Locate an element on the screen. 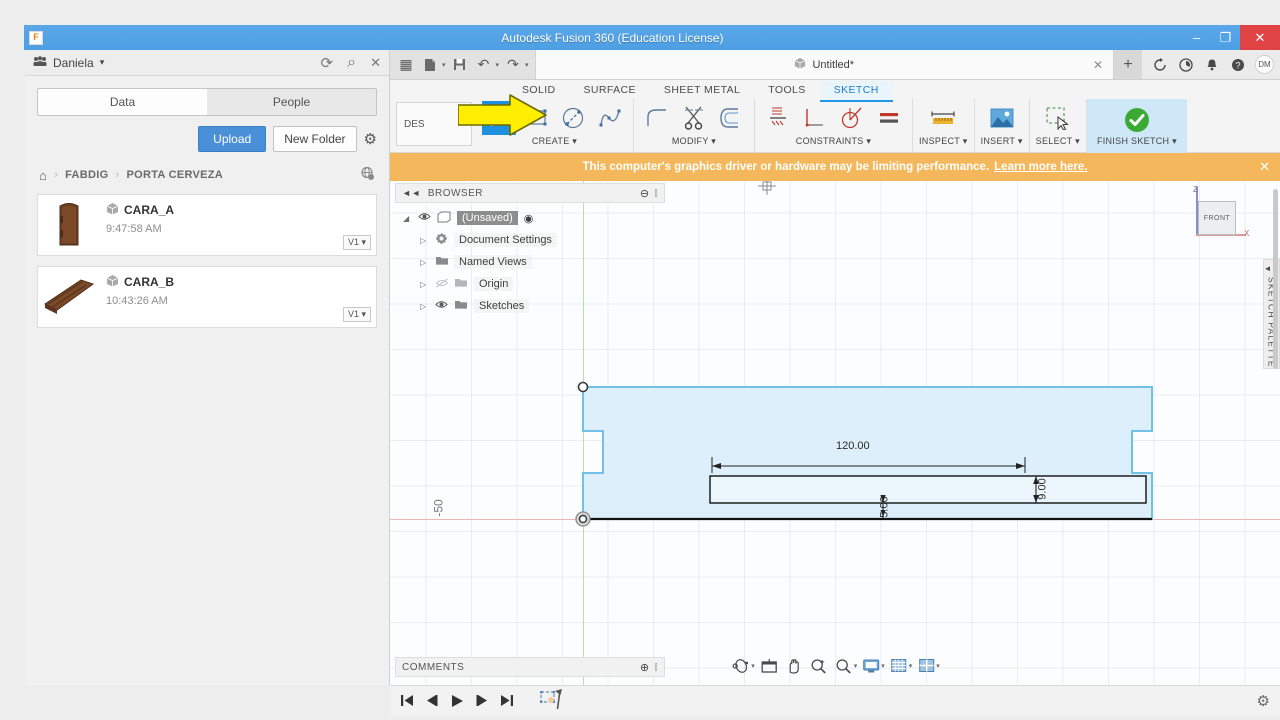 Image resolution: width=1280 pixels, height=720 pixels. tree-node-origin: ▷ Origin is located at coordinates (534, 284).